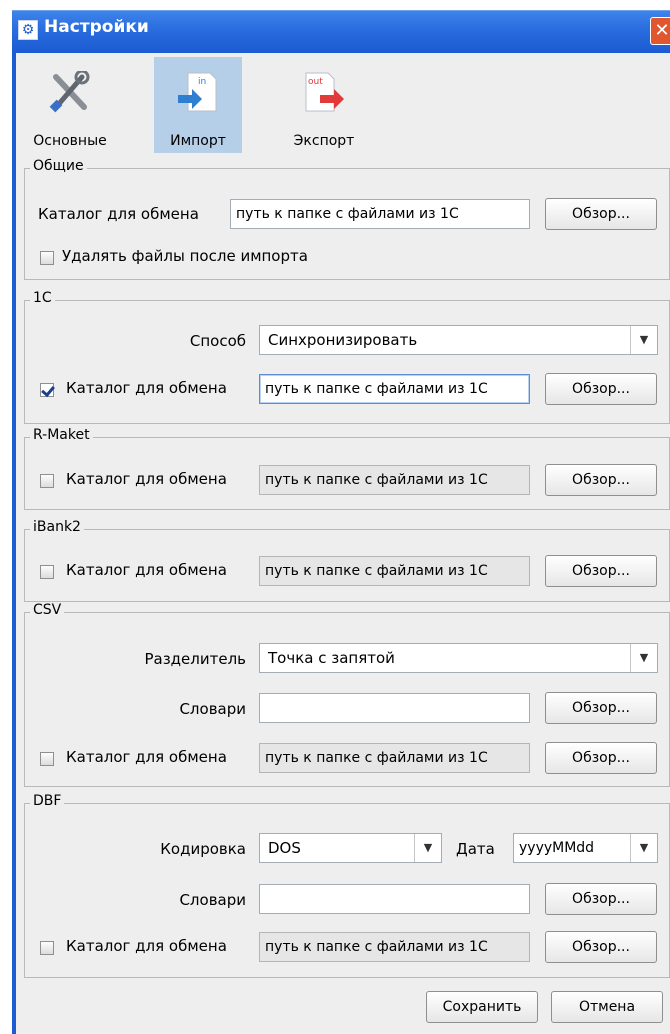  Describe the element at coordinates (394, 571) in the screenshot. I see `ibank2-dir-input: путь к папке с файлами из 1С` at that location.